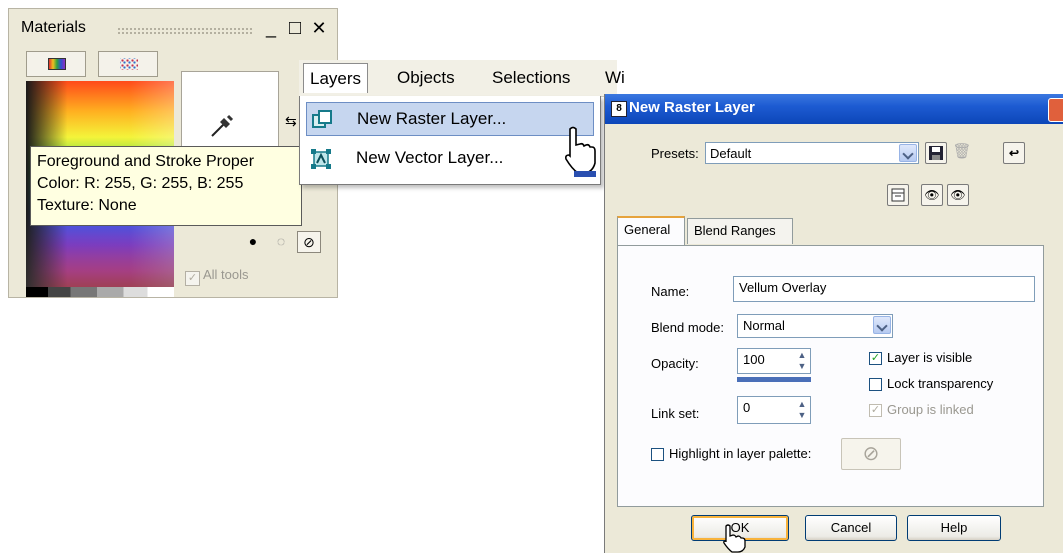 This screenshot has width=1063, height=553. Describe the element at coordinates (815, 326) in the screenshot. I see `blend-mode-dropdown: Normal` at that location.